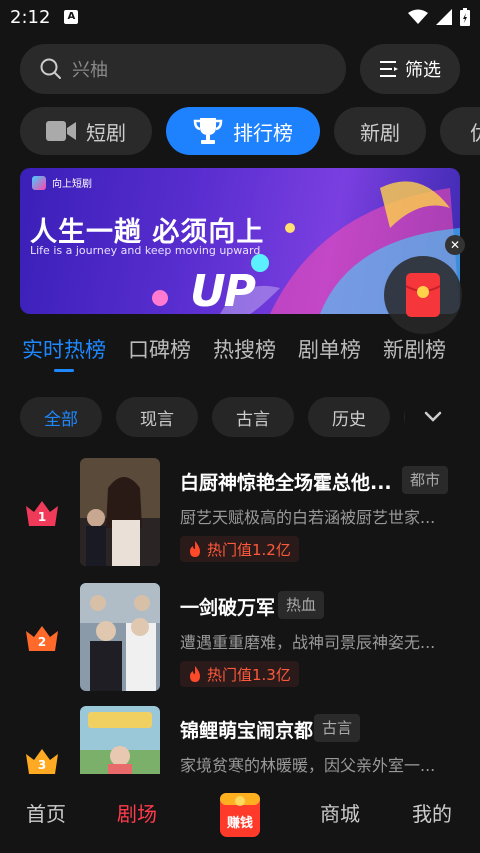 Image resolution: width=480 pixels, height=853 pixels. What do you see at coordinates (42, 517) in the screenshot?
I see `rank-number: 1` at bounding box center [42, 517].